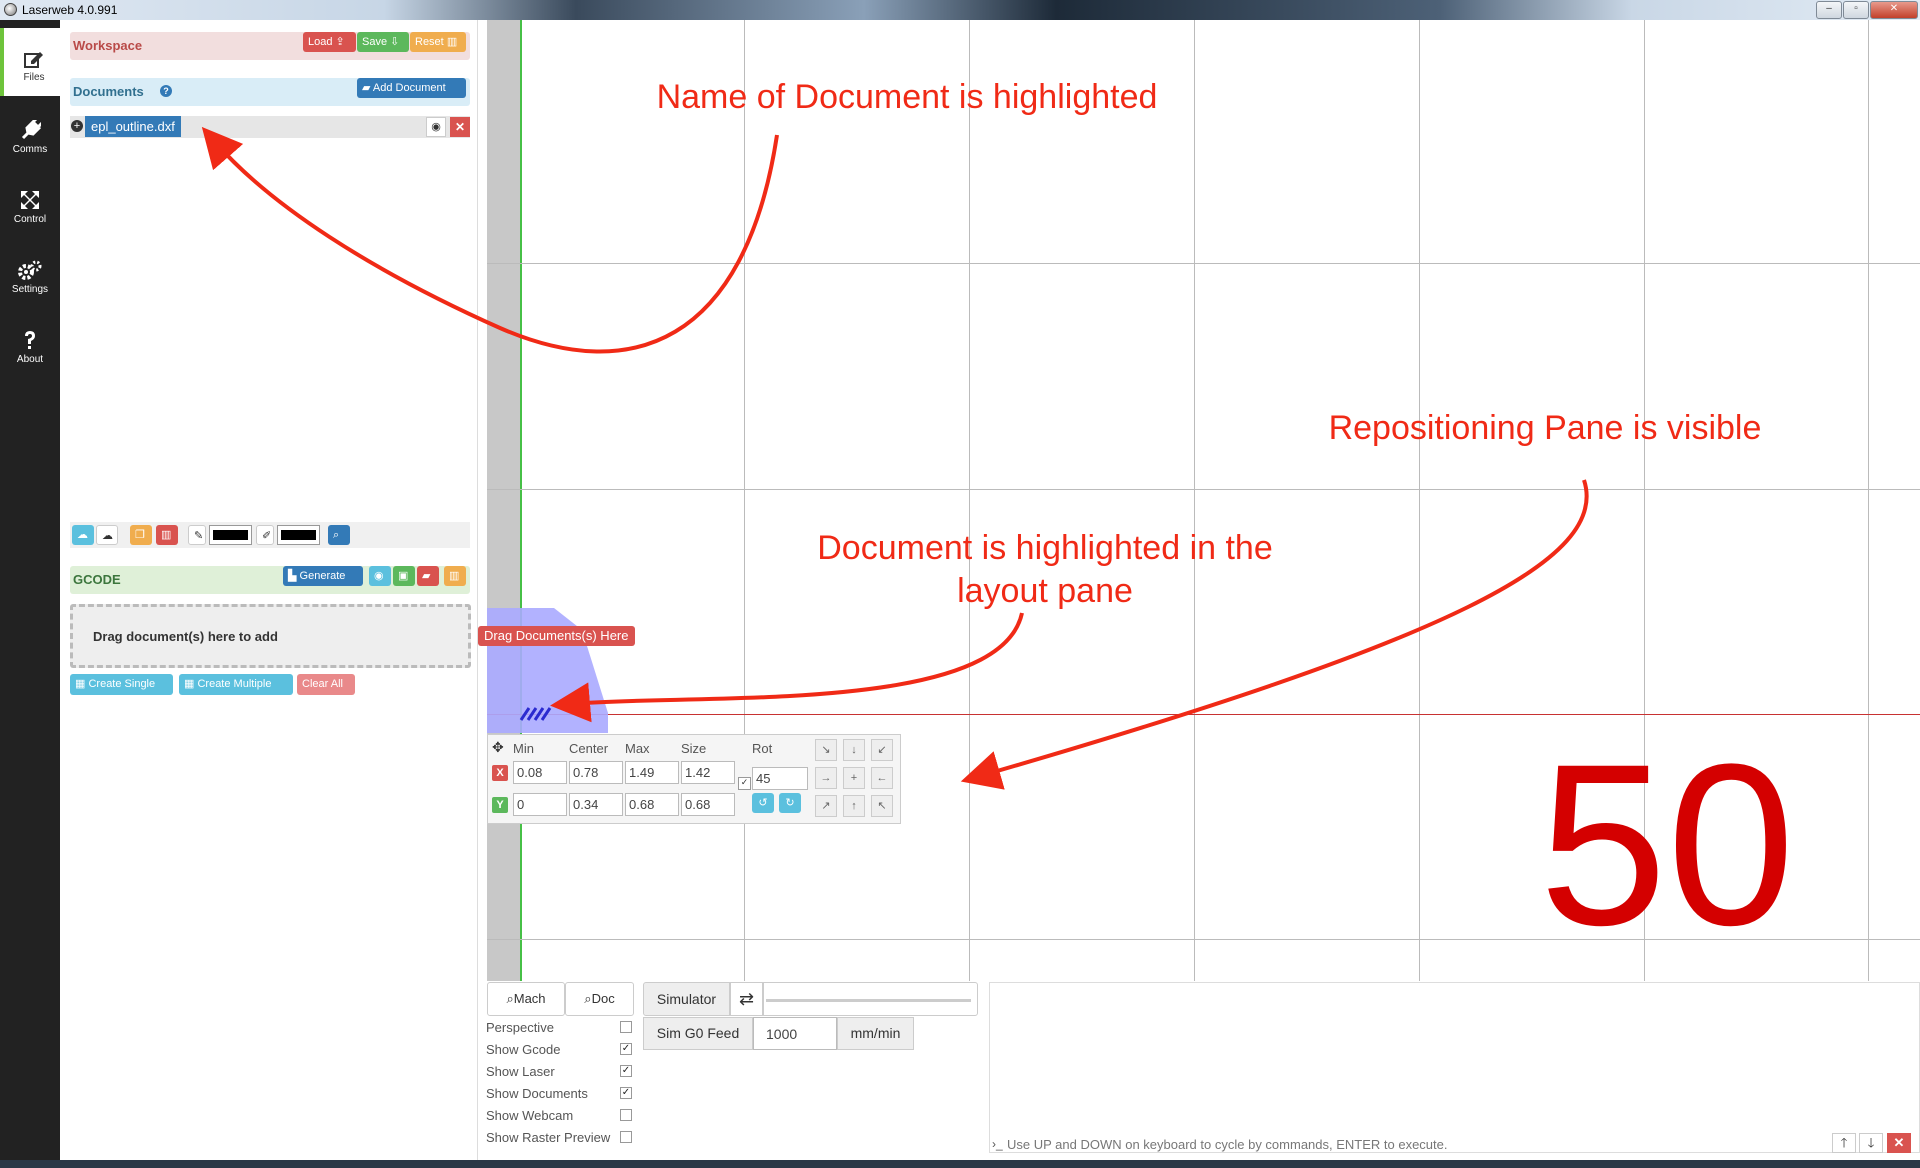 The image size is (1920, 1168). What do you see at coordinates (133, 126) in the screenshot?
I see `document-name: epl_outline.dxf` at bounding box center [133, 126].